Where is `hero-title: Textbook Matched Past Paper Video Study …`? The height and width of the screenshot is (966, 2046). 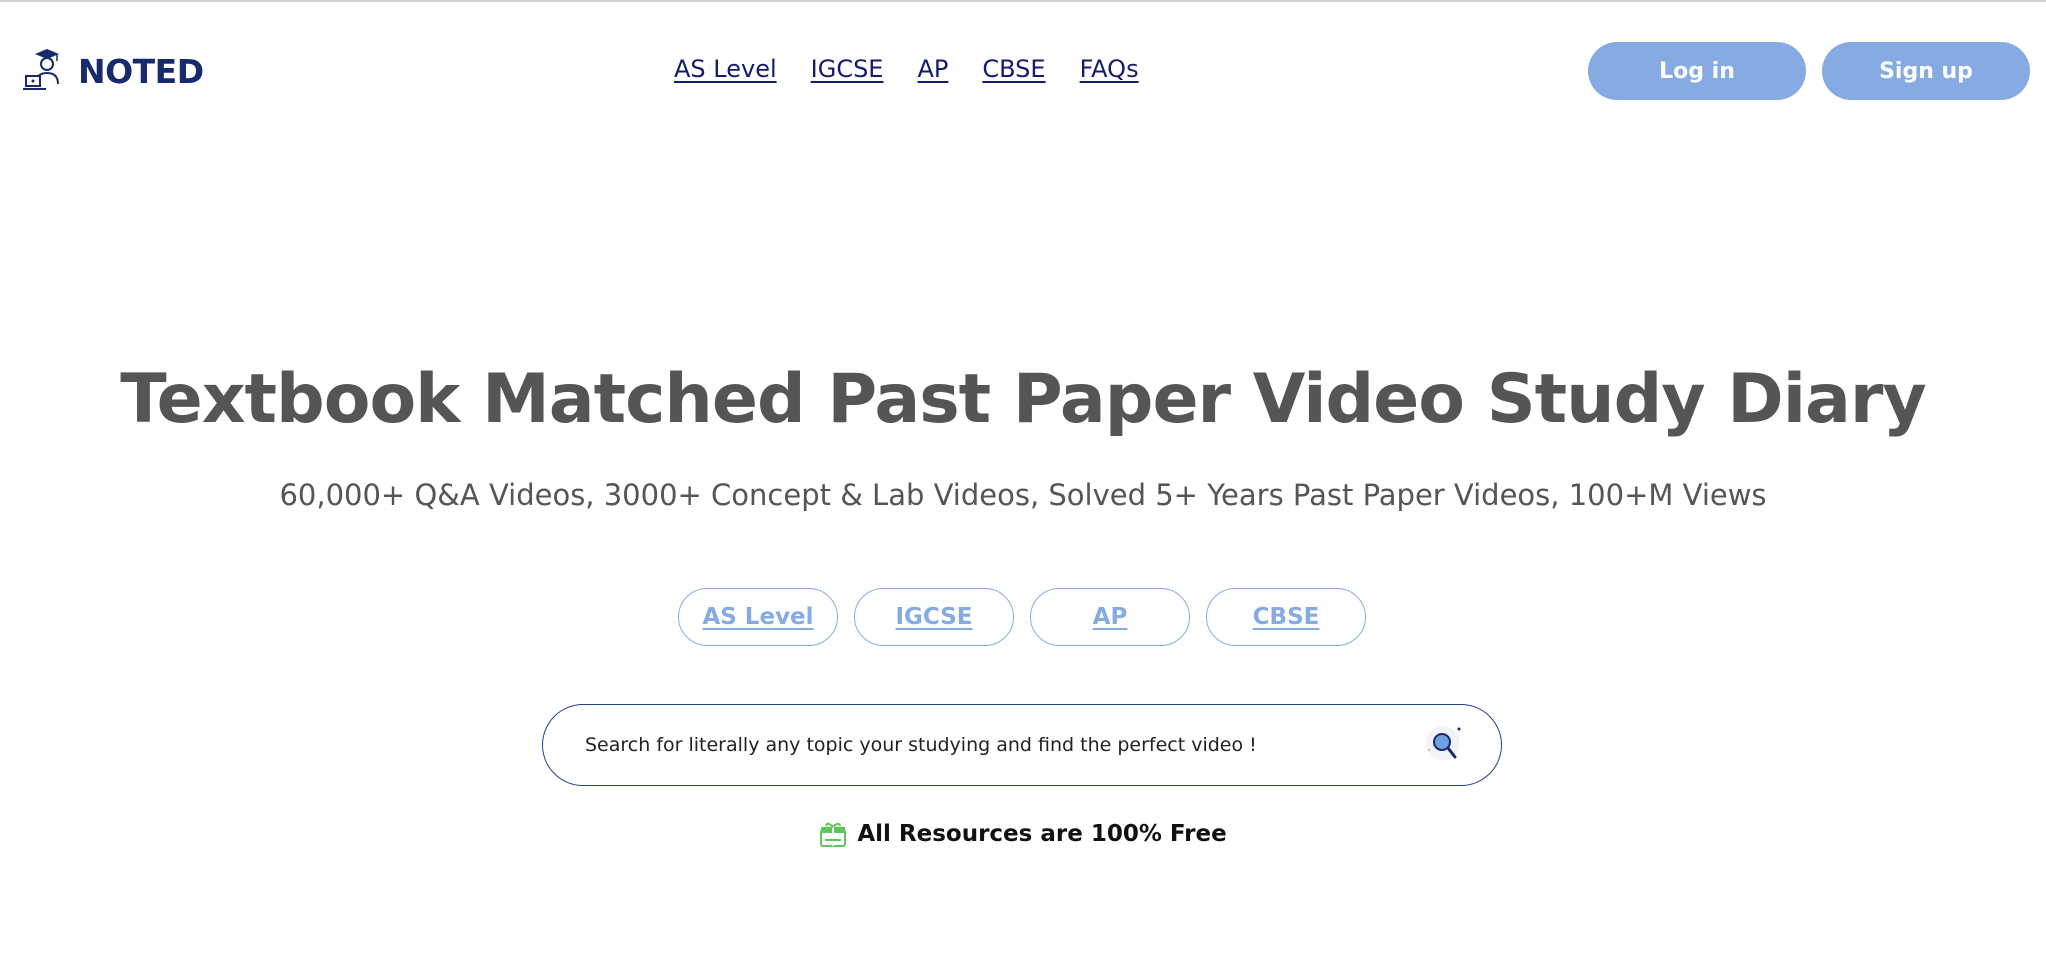
hero-title: Textbook Matched Past Paper Video Study … is located at coordinates (1023, 399).